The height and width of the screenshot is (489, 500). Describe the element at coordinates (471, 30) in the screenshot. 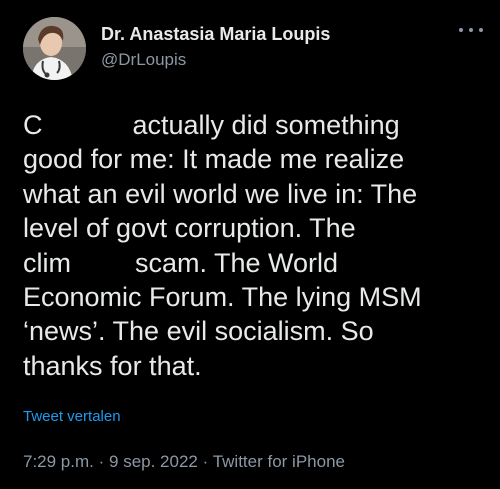

I see `more-options-icon` at that location.